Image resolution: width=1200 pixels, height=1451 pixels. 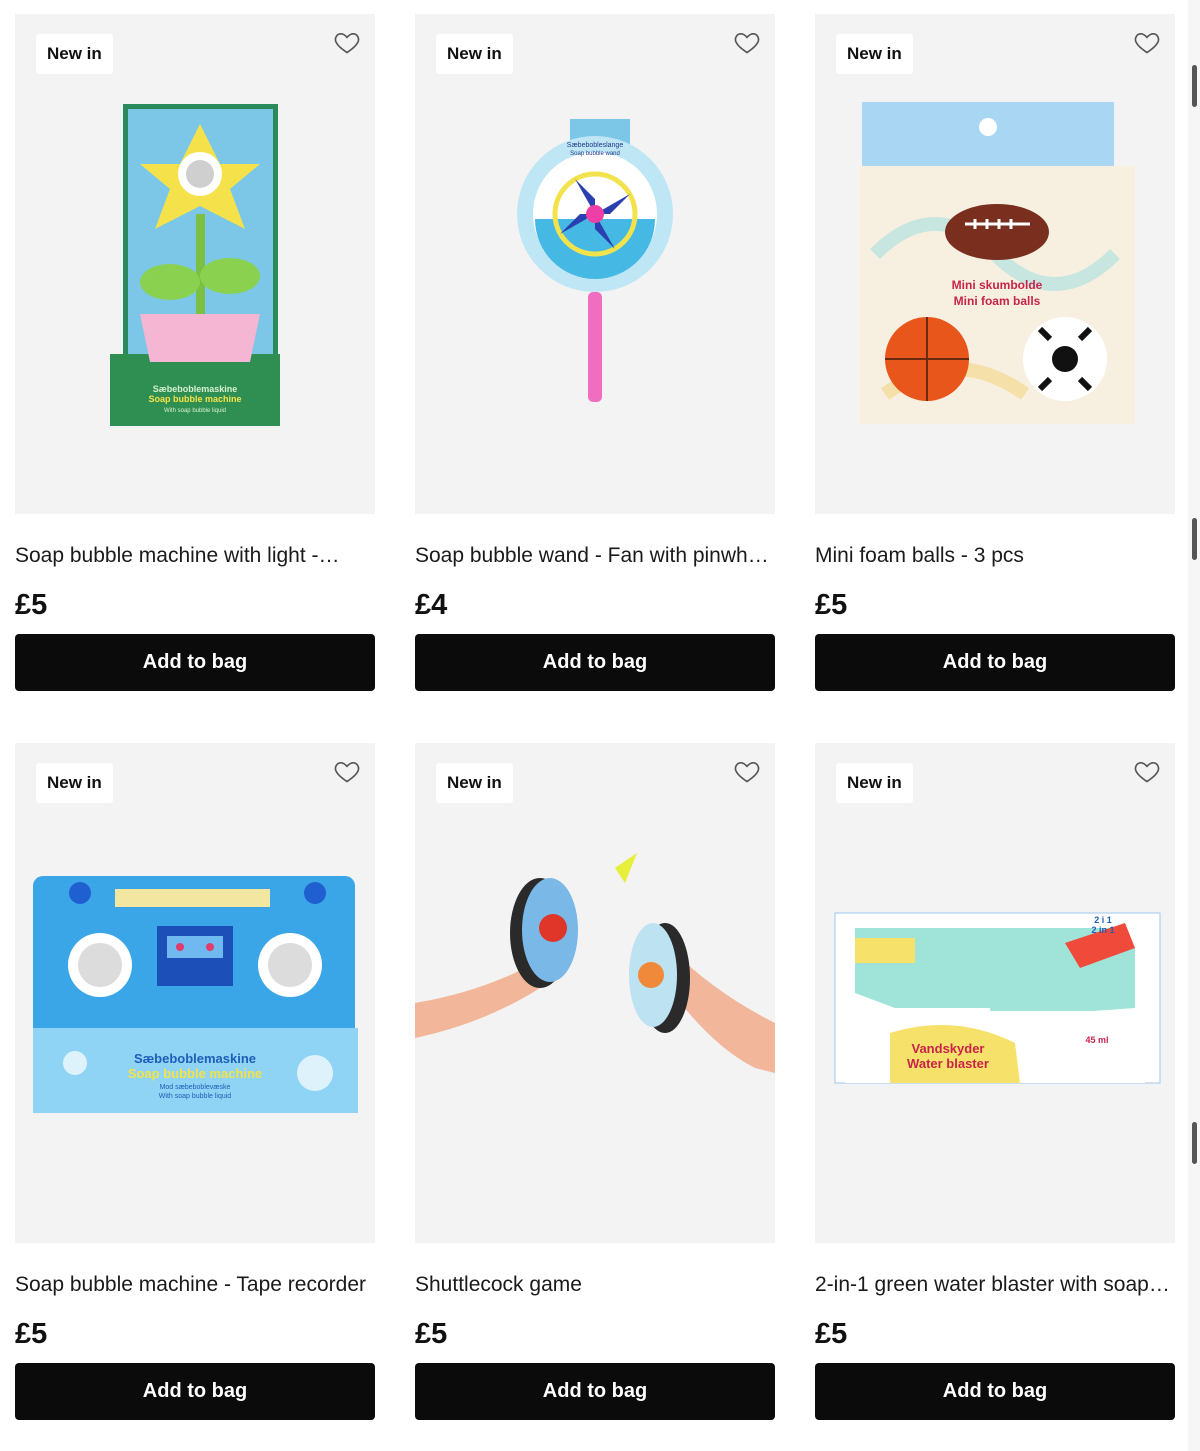 I want to click on product-image, so click(x=595, y=993).